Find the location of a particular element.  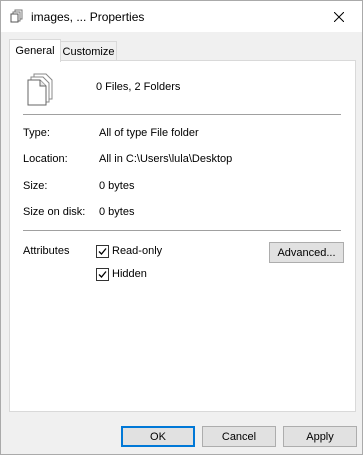

size-label: Size: is located at coordinates (35, 186).